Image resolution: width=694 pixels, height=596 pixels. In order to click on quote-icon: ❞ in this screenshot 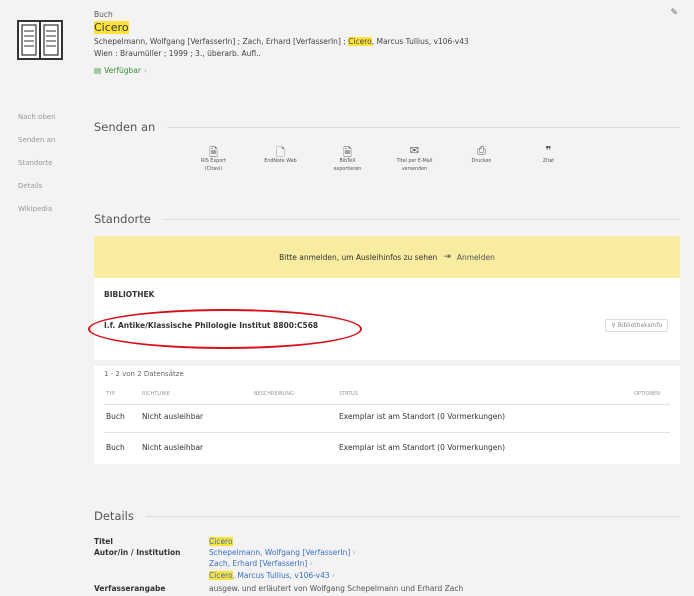, I will do `click(548, 150)`.